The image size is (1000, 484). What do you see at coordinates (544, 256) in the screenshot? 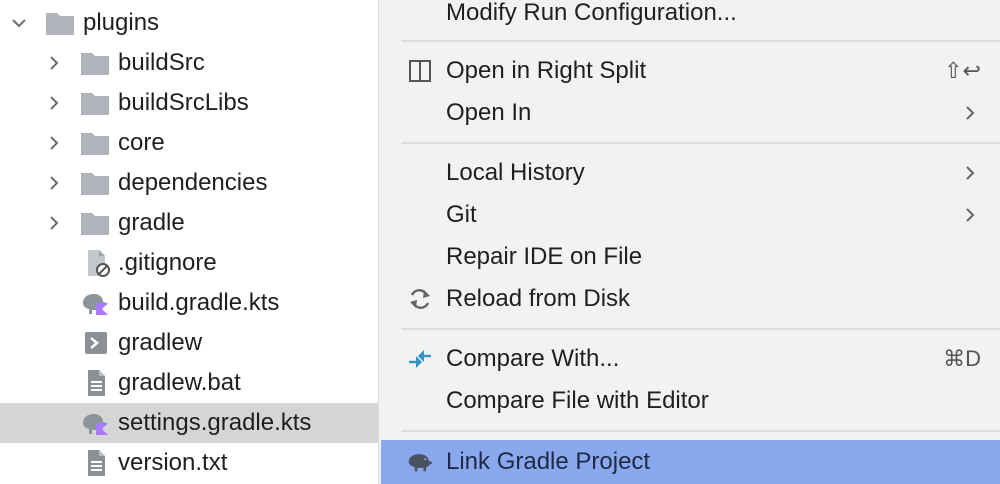
I see `menu-item-label: Repair IDE on File` at bounding box center [544, 256].